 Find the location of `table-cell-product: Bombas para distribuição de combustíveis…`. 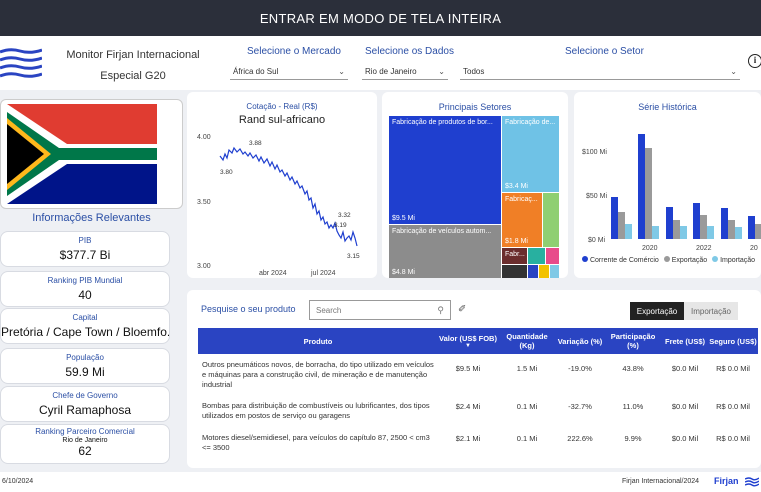

table-cell-product: Bombas para distribuição de combustíveis… is located at coordinates (316, 410).